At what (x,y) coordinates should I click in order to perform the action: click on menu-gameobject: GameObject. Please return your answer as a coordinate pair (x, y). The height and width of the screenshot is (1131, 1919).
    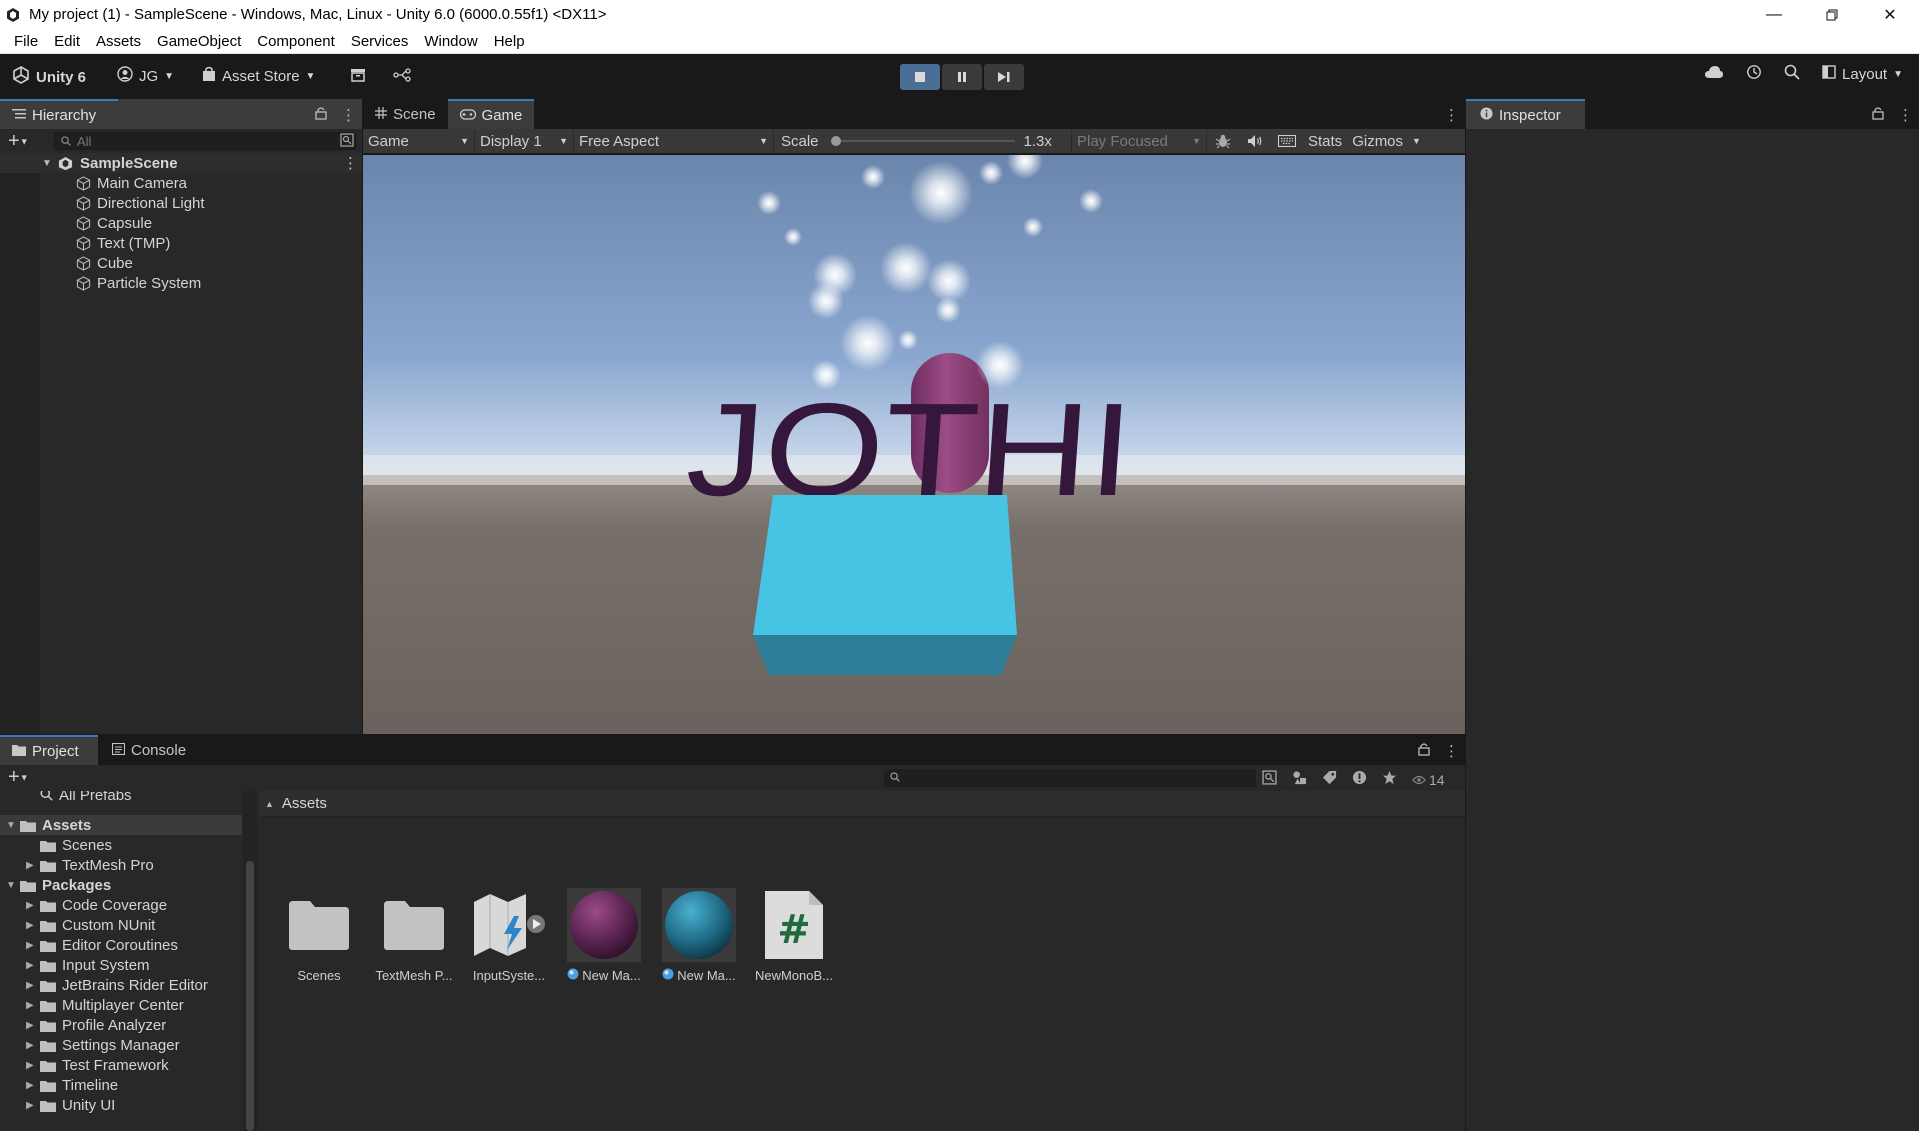
    Looking at the image, I should click on (199, 41).